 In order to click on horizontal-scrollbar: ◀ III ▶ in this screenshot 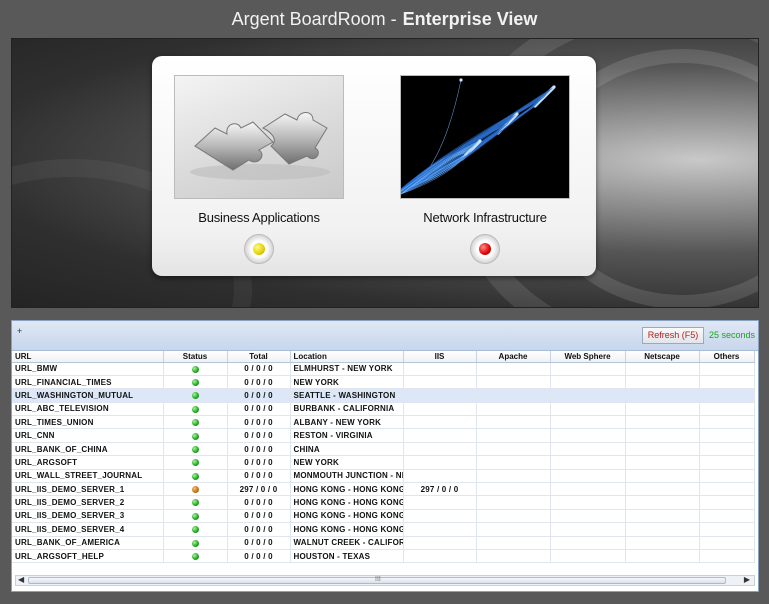, I will do `click(385, 580)`.